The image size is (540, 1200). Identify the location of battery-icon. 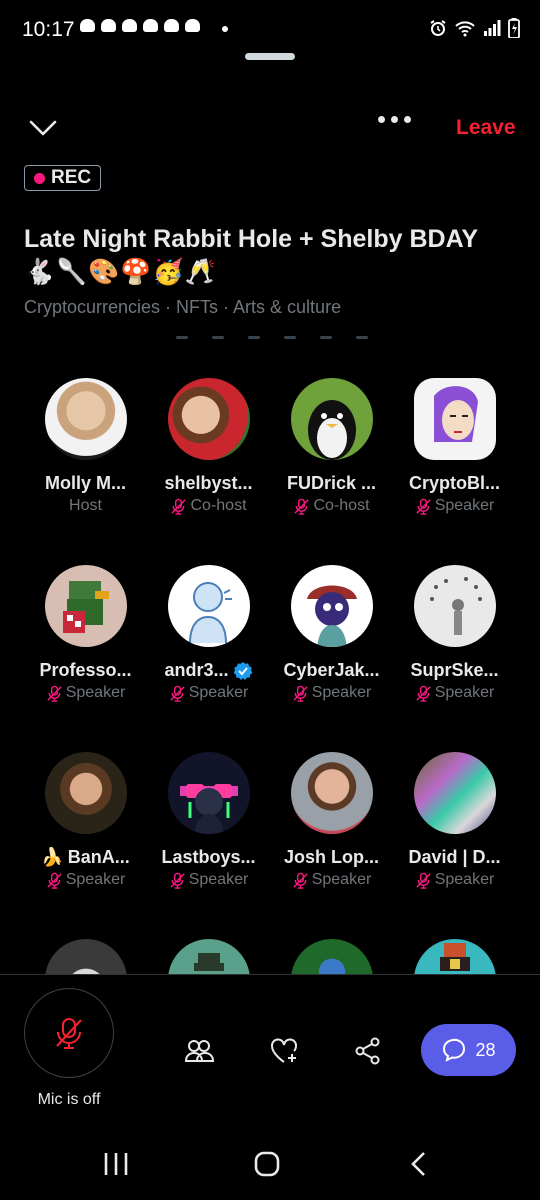
(514, 28).